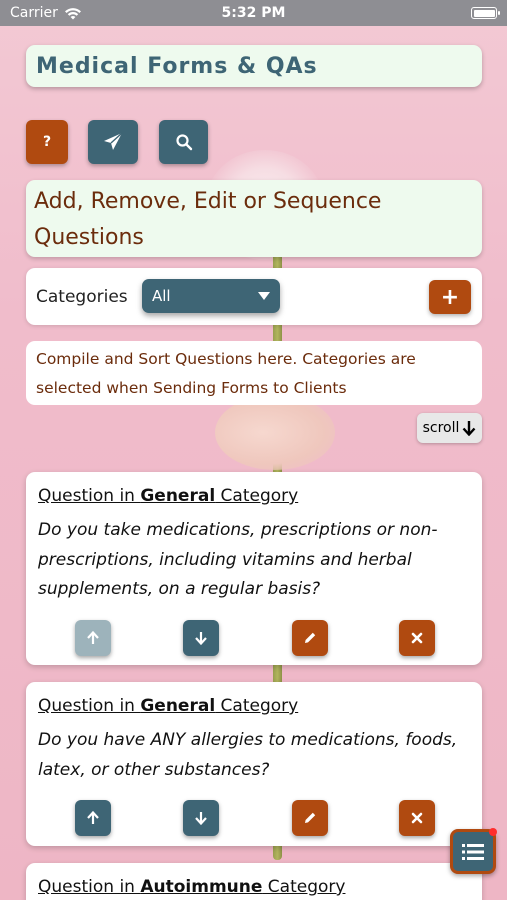  What do you see at coordinates (211, 296) in the screenshot?
I see `category-dropdown: All` at bounding box center [211, 296].